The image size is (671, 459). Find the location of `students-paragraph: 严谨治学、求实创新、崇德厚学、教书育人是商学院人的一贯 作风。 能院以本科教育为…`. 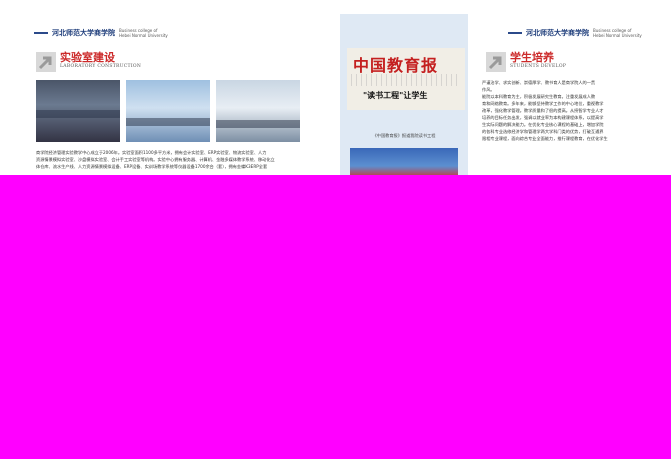

students-paragraph: 严谨治学、求实创新、崇德厚学、教书育人是商学院人的一贯 作风。 能院以本科教育为… is located at coordinates (568, 110).